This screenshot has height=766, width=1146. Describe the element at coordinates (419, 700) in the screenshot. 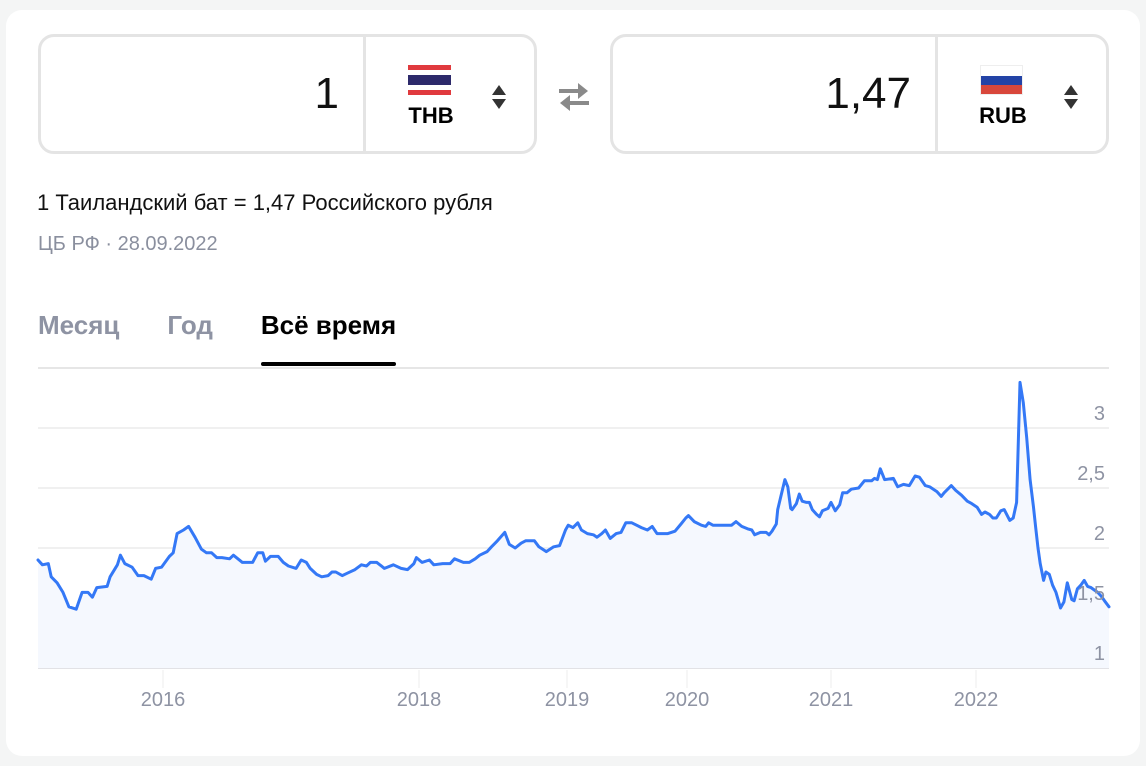

I see `x-tick-label: 2018` at that location.